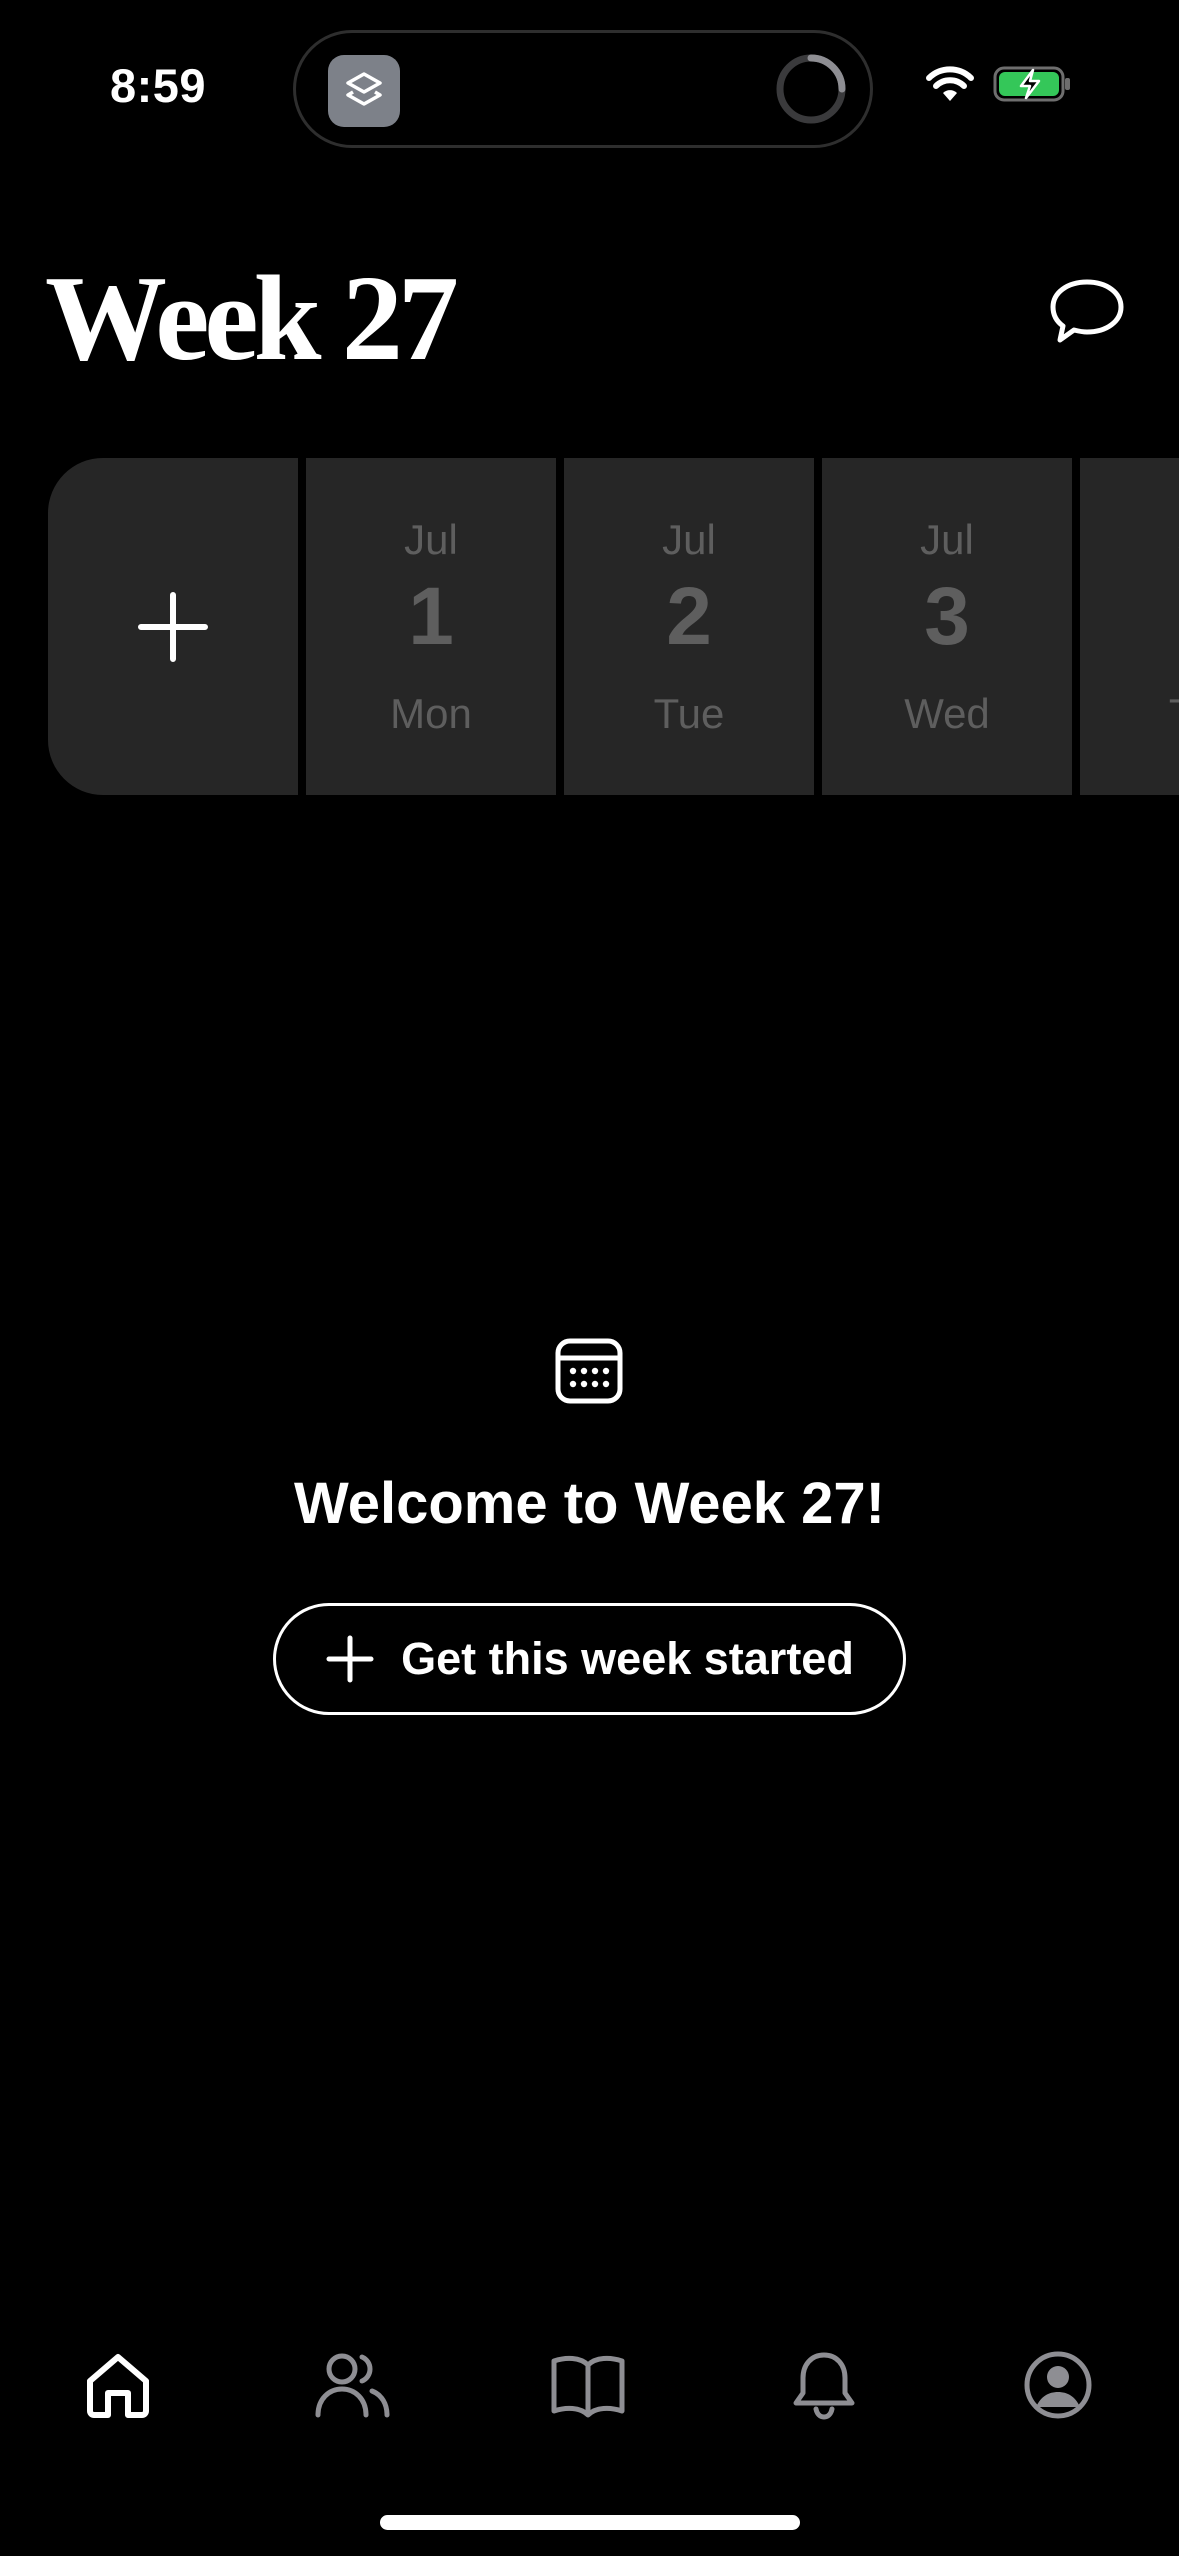 This screenshot has height=2556, width=1179. What do you see at coordinates (1129, 714) in the screenshot?
I see `day-weekday: Thu` at bounding box center [1129, 714].